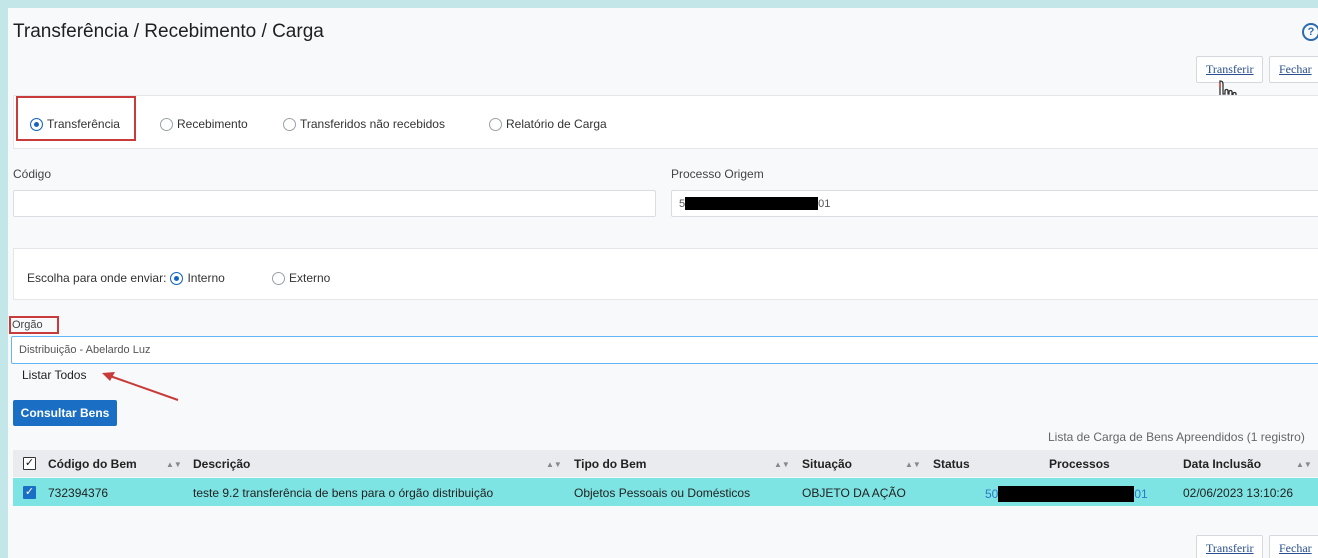 The width and height of the screenshot is (1318, 558). I want to click on fechar-button-top: Fechar, so click(1293, 69).